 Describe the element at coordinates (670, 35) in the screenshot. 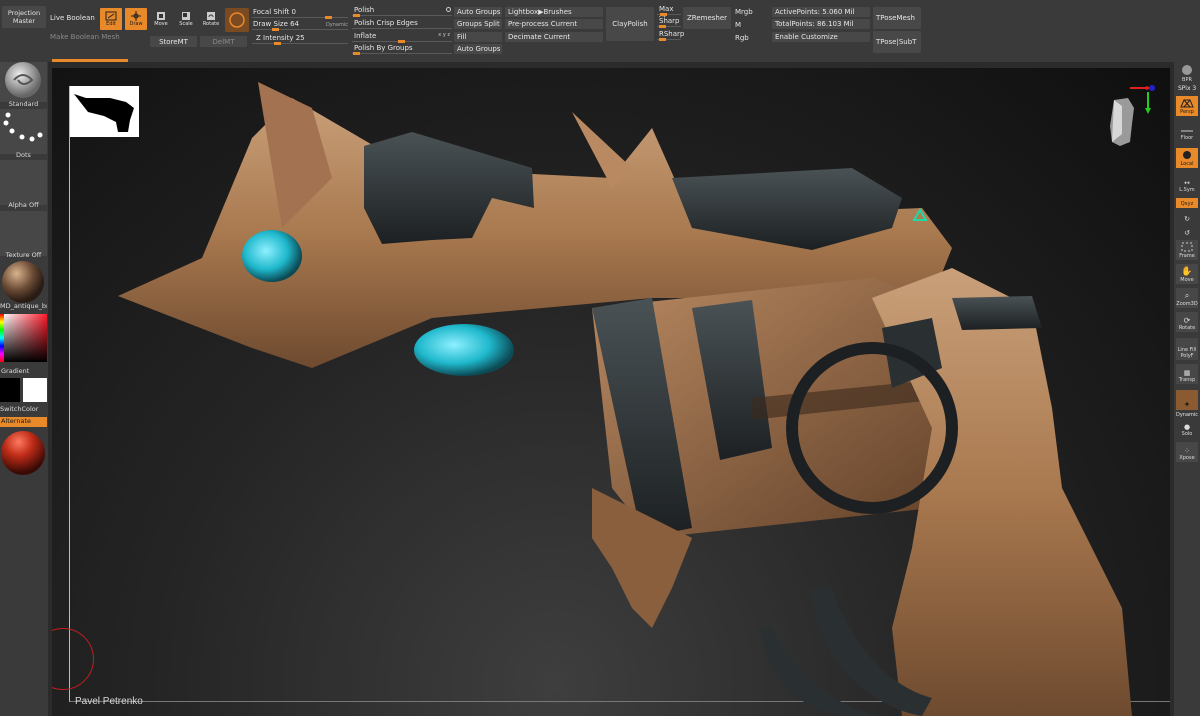

I see `rsharp-slider: RSharp` at that location.